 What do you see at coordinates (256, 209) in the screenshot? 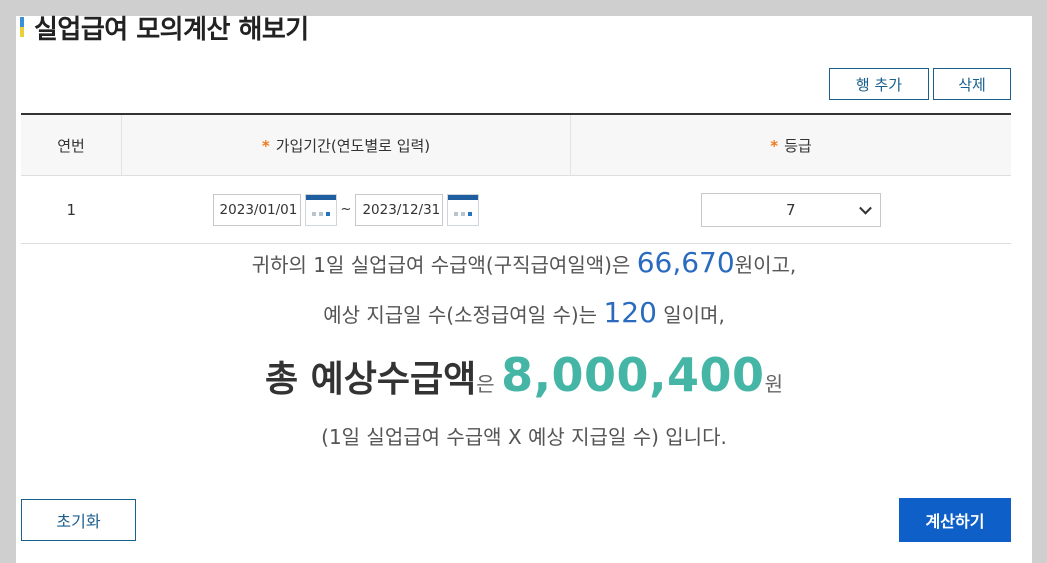
I see `start-date-input: 2023/01/01` at bounding box center [256, 209].